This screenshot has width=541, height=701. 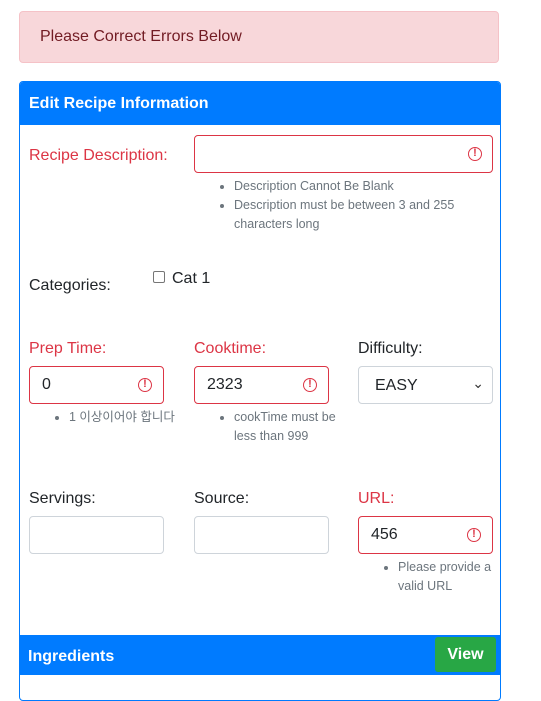 I want to click on prep-time-error: 1 이상이어야 합니다, so click(x=125, y=417).